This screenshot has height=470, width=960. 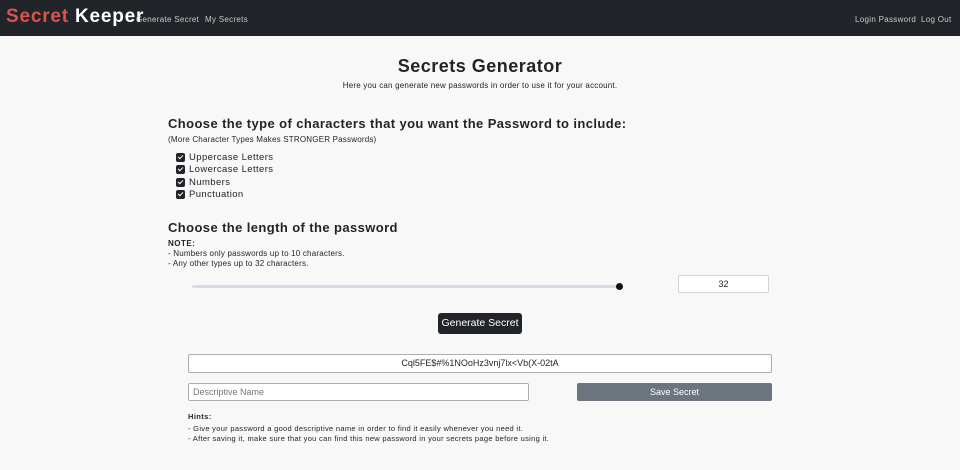 I want to click on length-heading: Choose the length of the password, so click(x=283, y=227).